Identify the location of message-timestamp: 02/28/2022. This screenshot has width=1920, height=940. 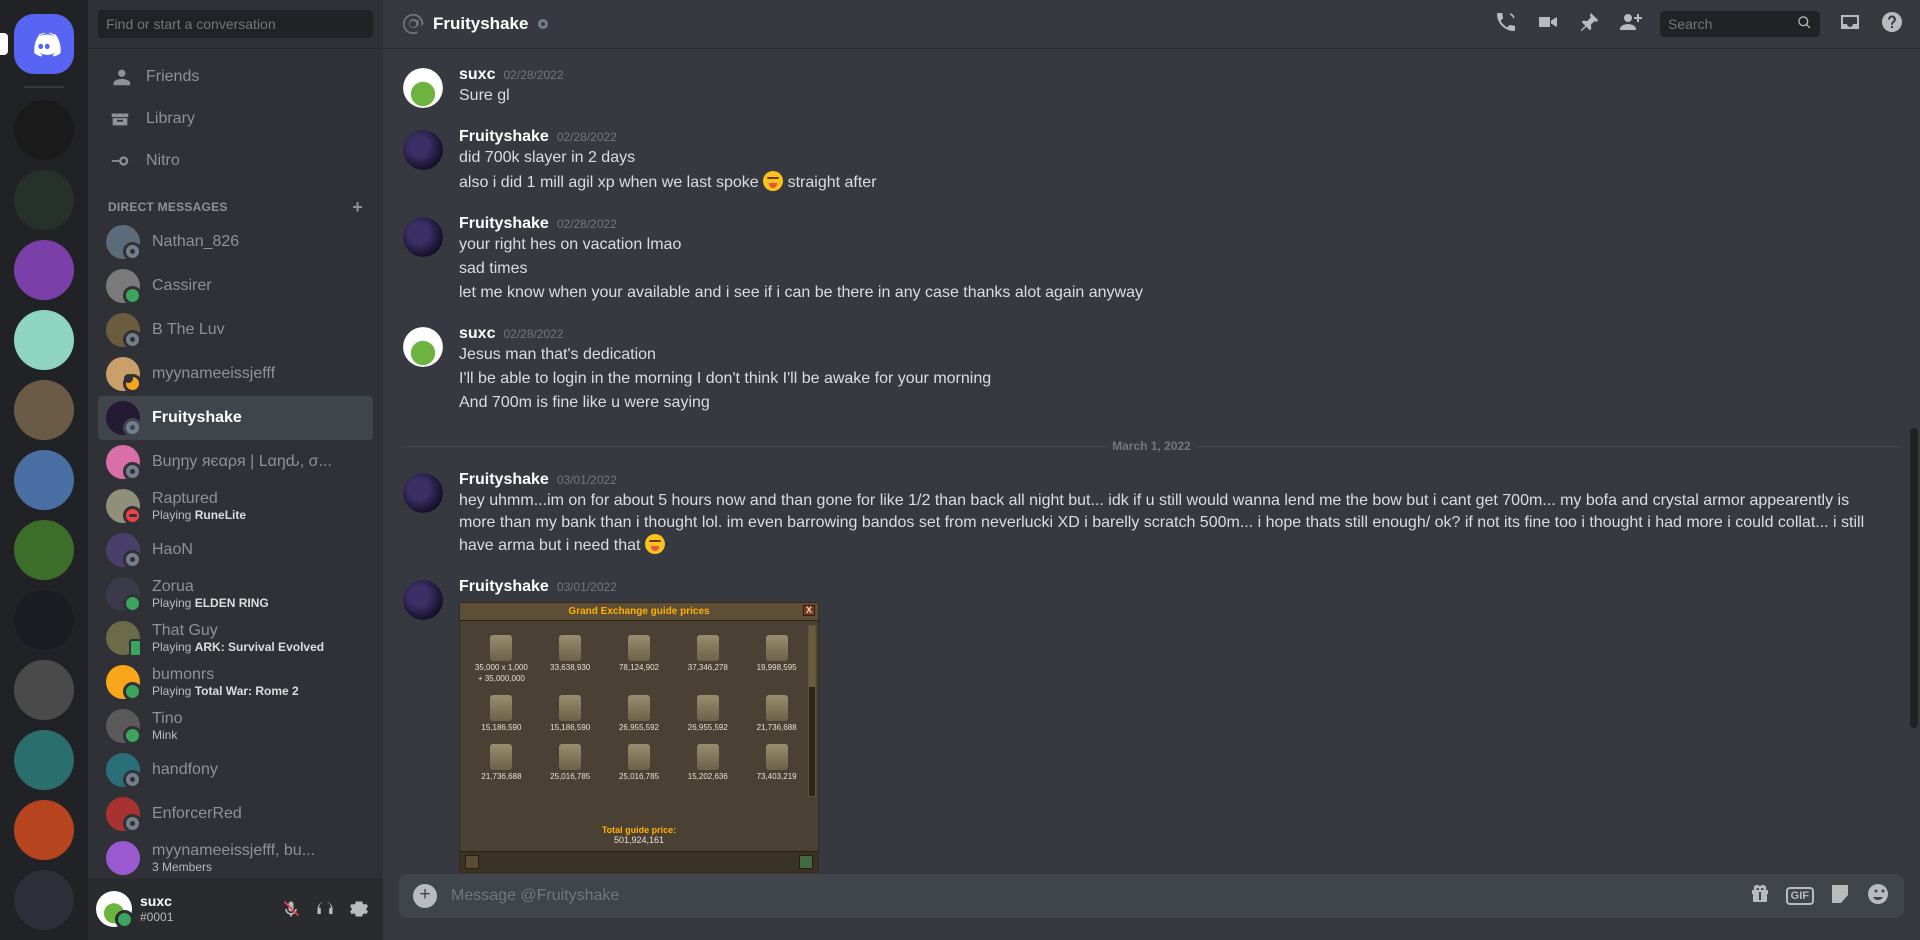
(533, 334).